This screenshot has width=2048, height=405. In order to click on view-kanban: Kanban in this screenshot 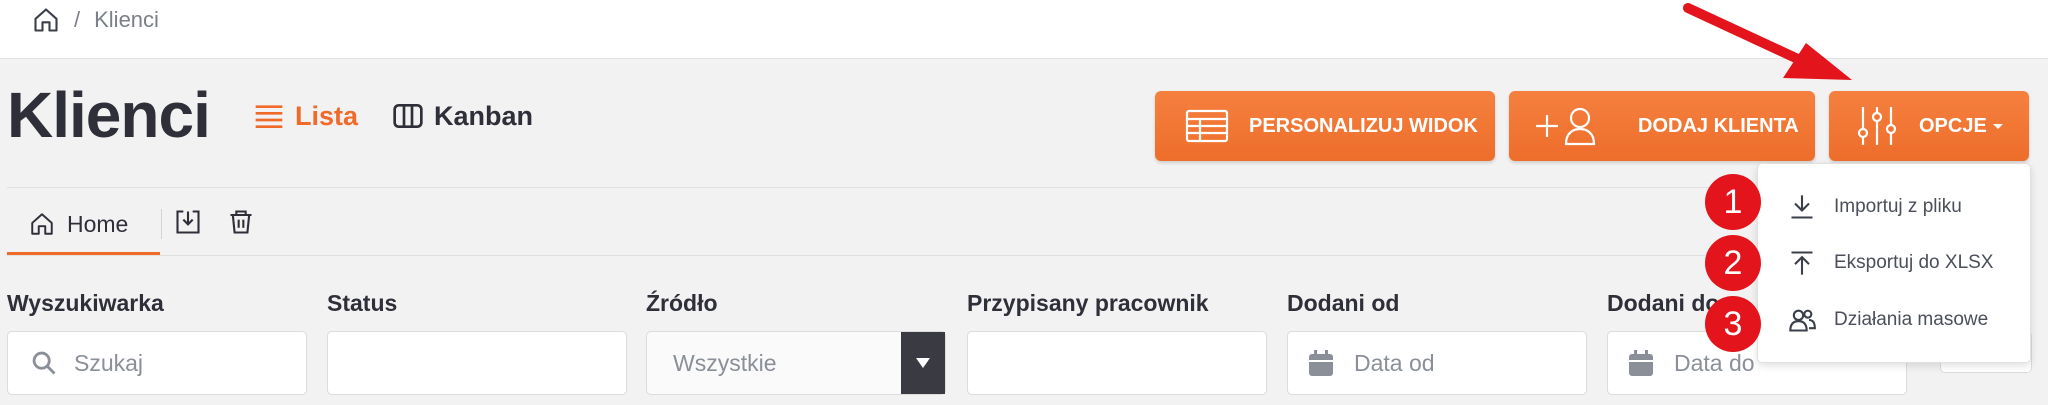, I will do `click(462, 116)`.